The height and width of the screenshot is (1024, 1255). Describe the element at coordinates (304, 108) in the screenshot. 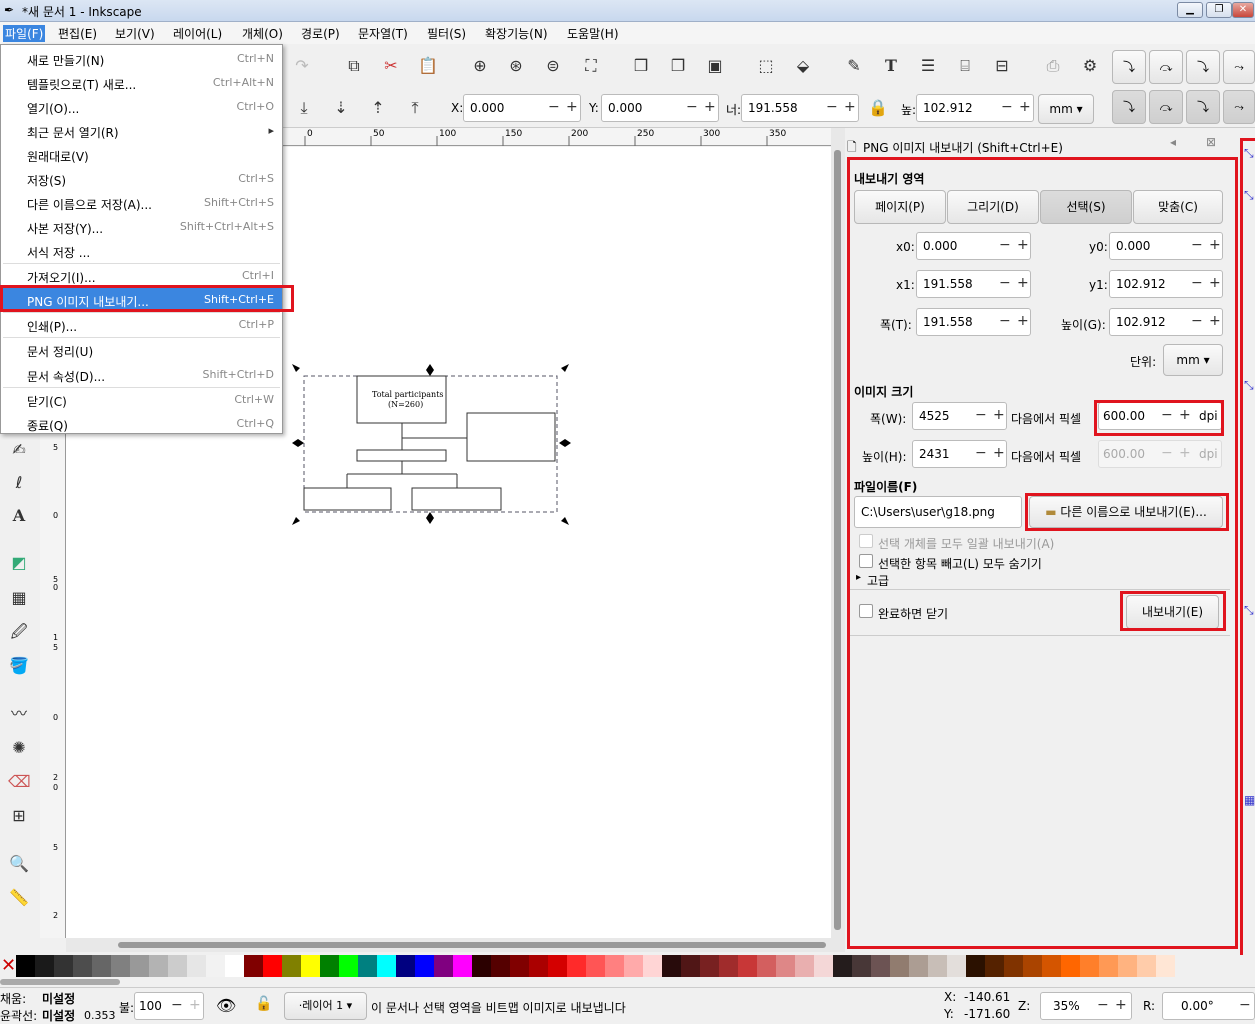

I see `lower-to-bottom-icon: ⤓` at that location.